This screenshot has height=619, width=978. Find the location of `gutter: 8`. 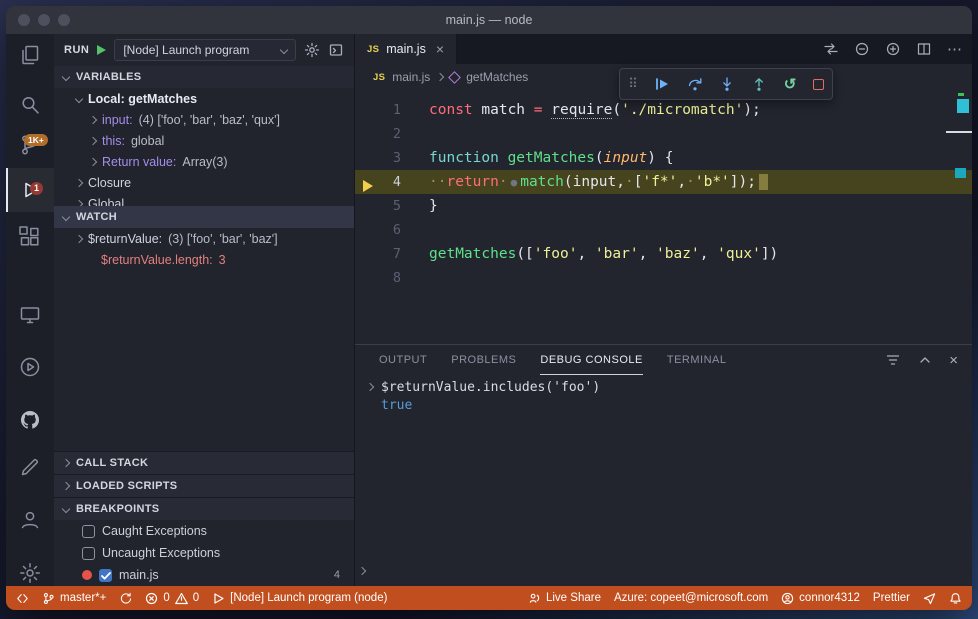

gutter: 8 is located at coordinates (380, 278).